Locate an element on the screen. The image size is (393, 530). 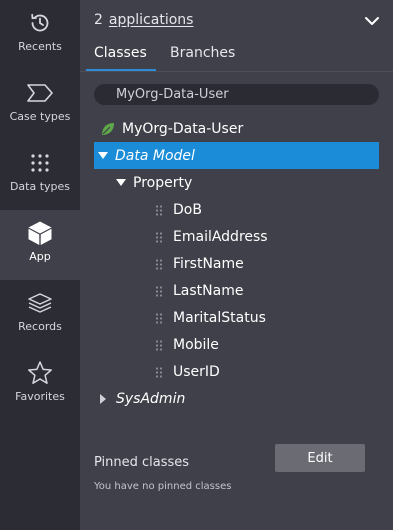
nav-item-app: App is located at coordinates (40, 245).